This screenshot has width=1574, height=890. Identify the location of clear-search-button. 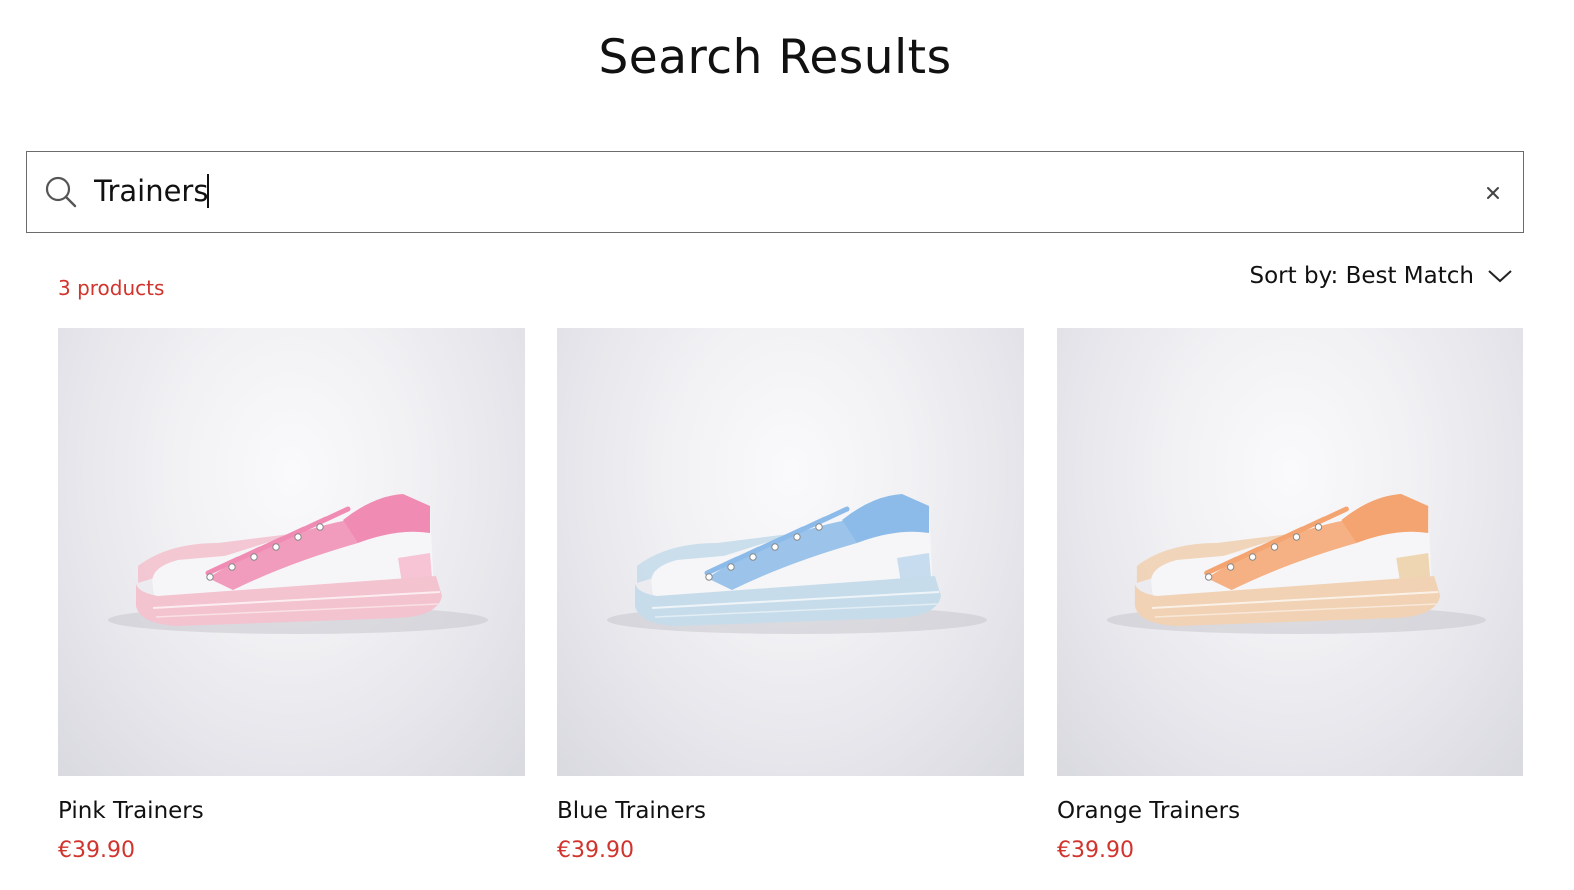
(1493, 193).